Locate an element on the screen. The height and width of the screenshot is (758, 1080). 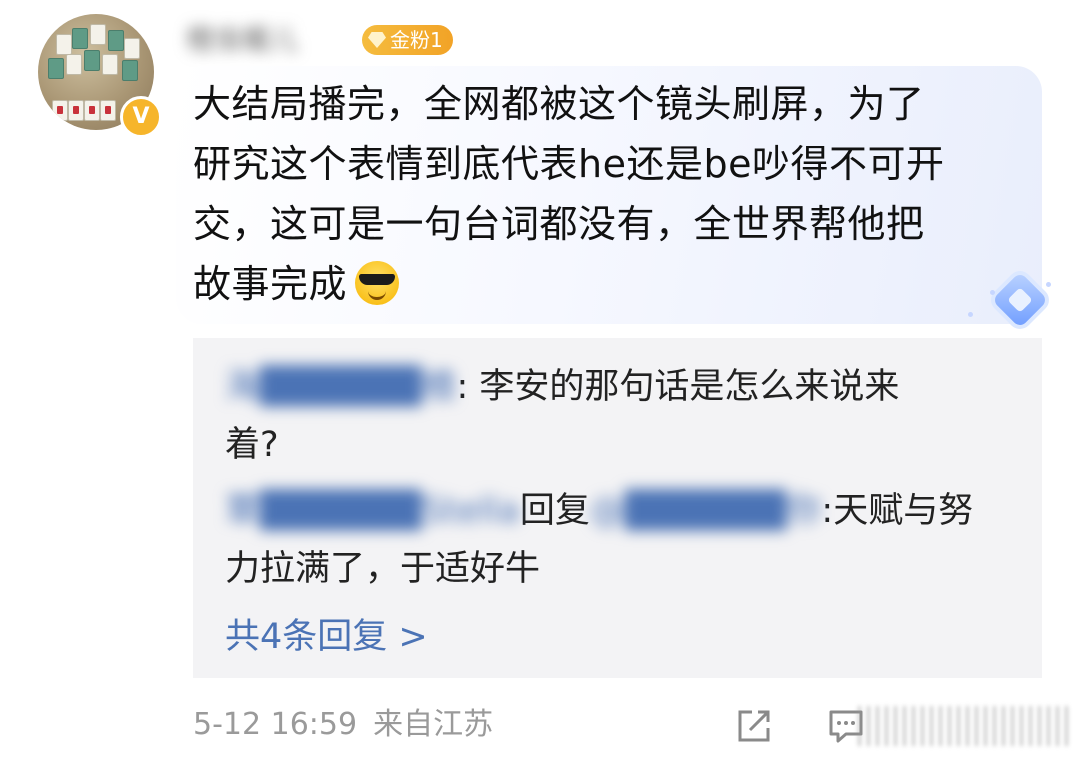
post-text-line-text: 故事完成 is located at coordinates (270, 284).